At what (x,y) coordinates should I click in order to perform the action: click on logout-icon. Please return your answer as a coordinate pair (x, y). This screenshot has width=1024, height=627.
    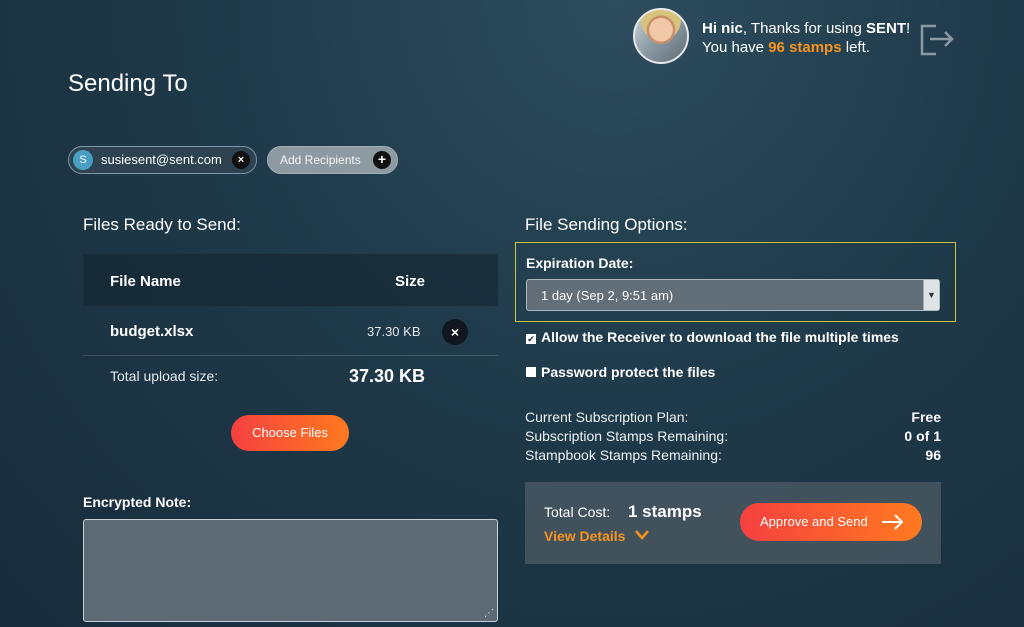
    Looking at the image, I should click on (938, 39).